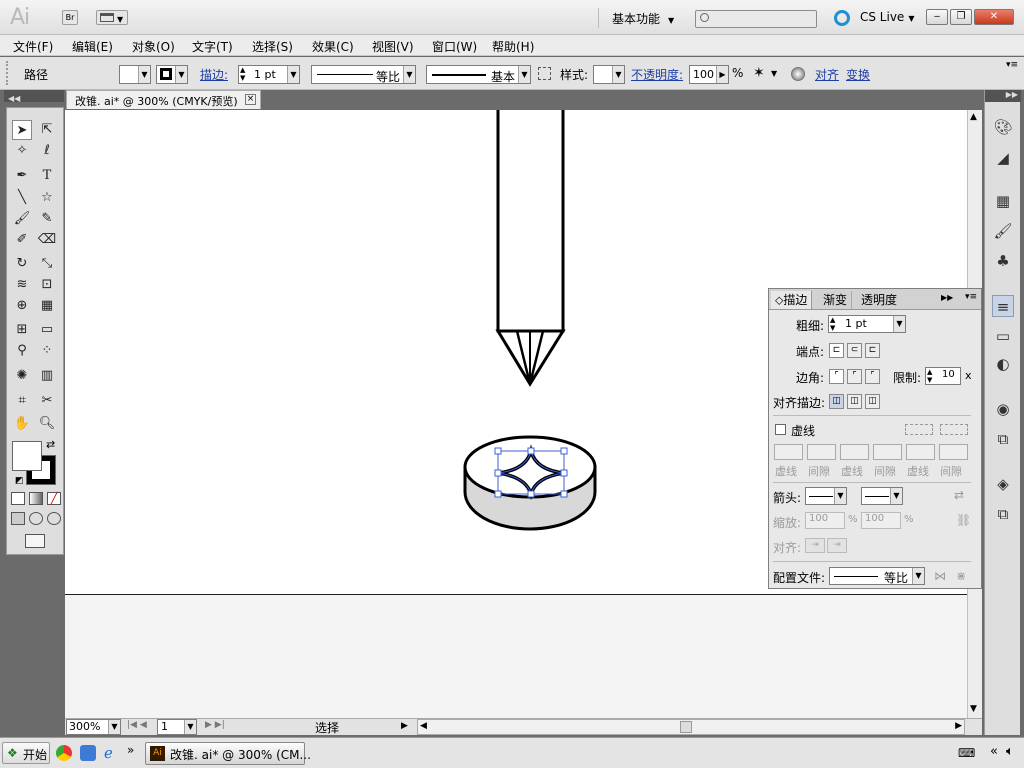 This screenshot has height=768, width=1024. Describe the element at coordinates (937, 17) in the screenshot. I see `minimize-button: ‒` at that location.